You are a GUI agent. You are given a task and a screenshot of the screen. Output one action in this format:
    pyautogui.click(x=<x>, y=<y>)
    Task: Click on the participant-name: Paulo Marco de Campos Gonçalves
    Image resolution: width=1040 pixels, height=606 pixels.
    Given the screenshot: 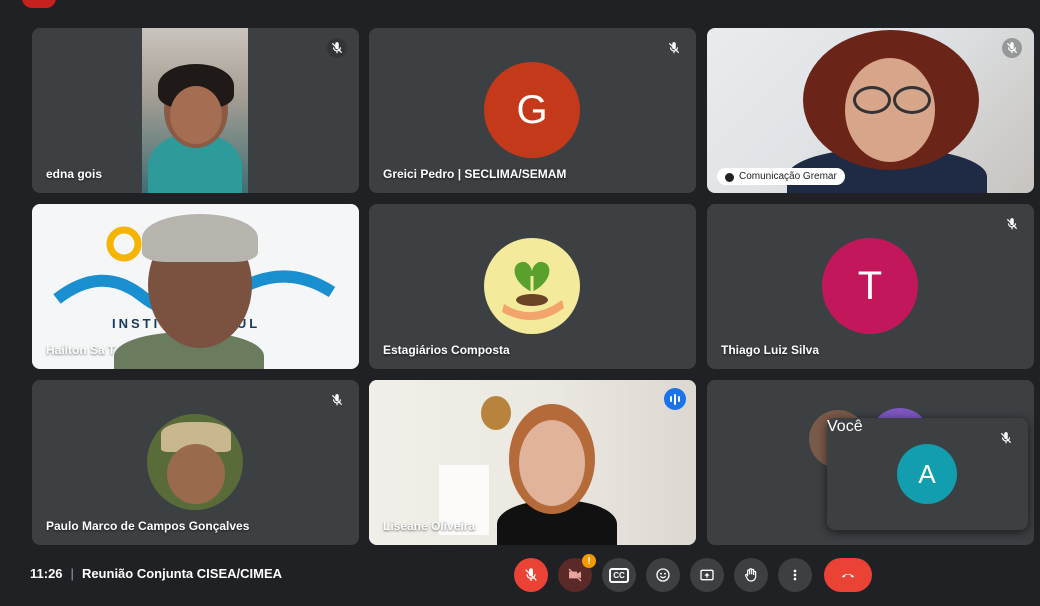 What is the action you would take?
    pyautogui.click(x=148, y=526)
    